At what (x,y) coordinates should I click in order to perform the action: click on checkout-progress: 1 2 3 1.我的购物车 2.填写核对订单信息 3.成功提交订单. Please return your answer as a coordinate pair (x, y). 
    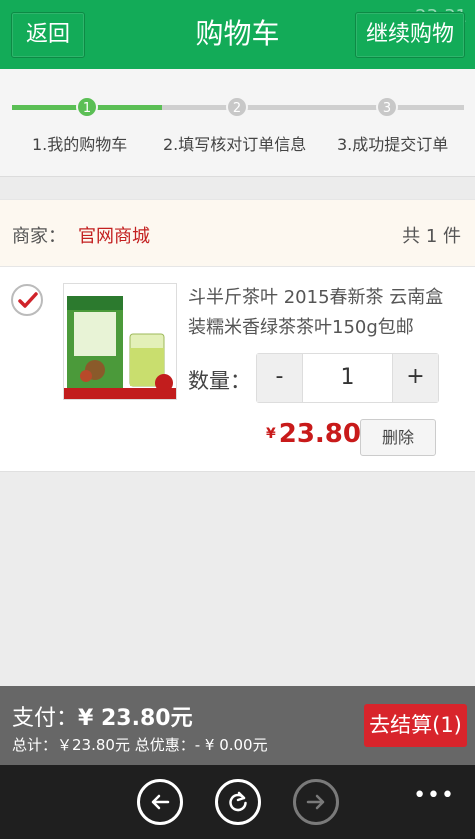
    Looking at the image, I should click on (237, 123).